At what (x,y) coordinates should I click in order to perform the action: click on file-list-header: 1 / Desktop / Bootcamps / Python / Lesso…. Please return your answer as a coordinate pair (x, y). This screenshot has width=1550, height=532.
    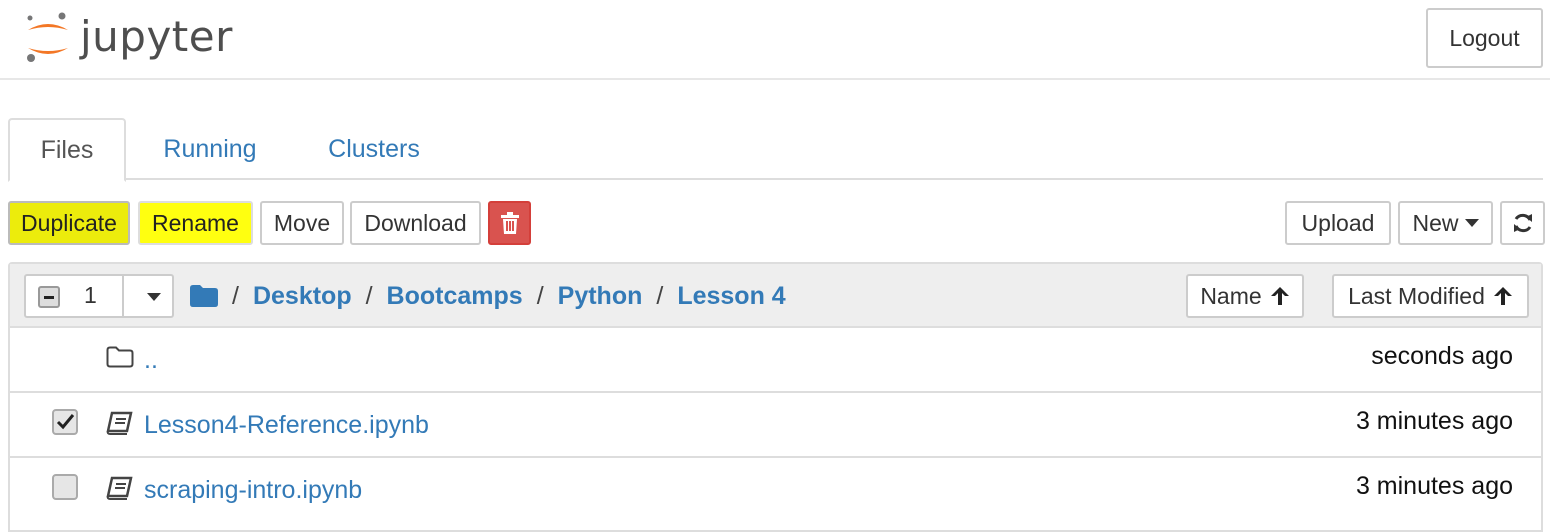
    Looking at the image, I should click on (775, 296).